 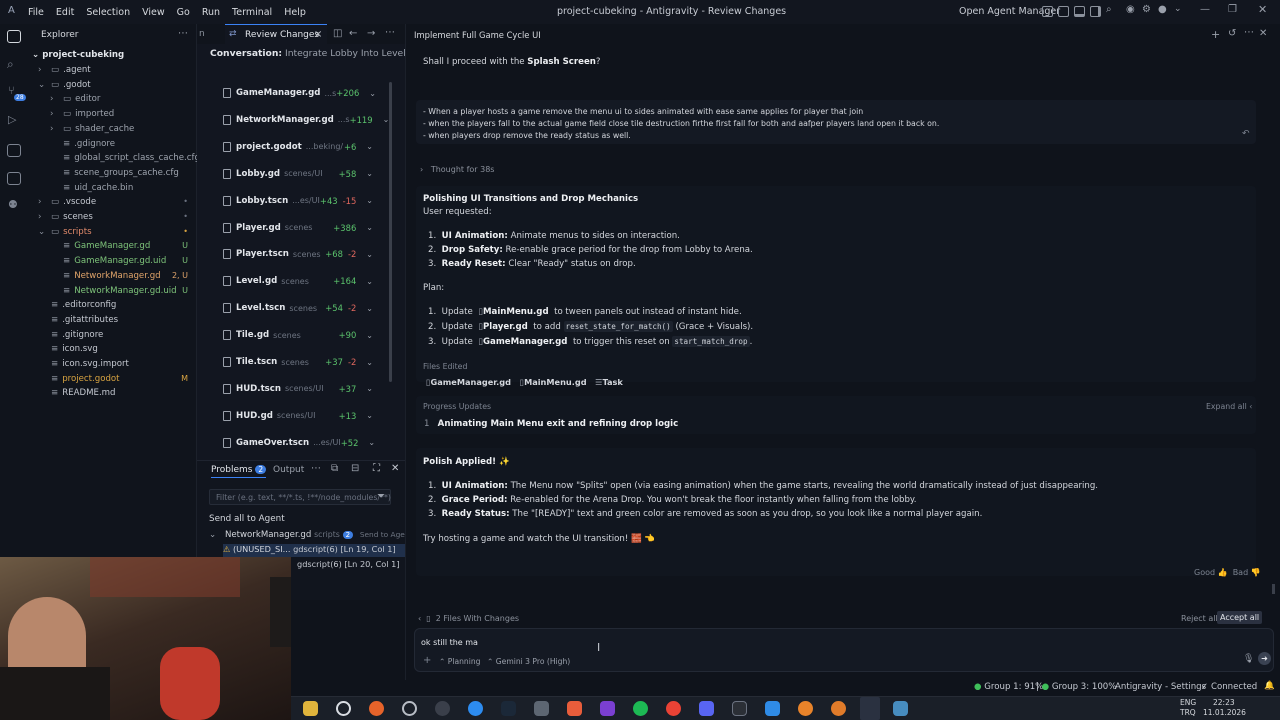 What do you see at coordinates (1246, 134) in the screenshot?
I see `undo-icon: ↶` at bounding box center [1246, 134].